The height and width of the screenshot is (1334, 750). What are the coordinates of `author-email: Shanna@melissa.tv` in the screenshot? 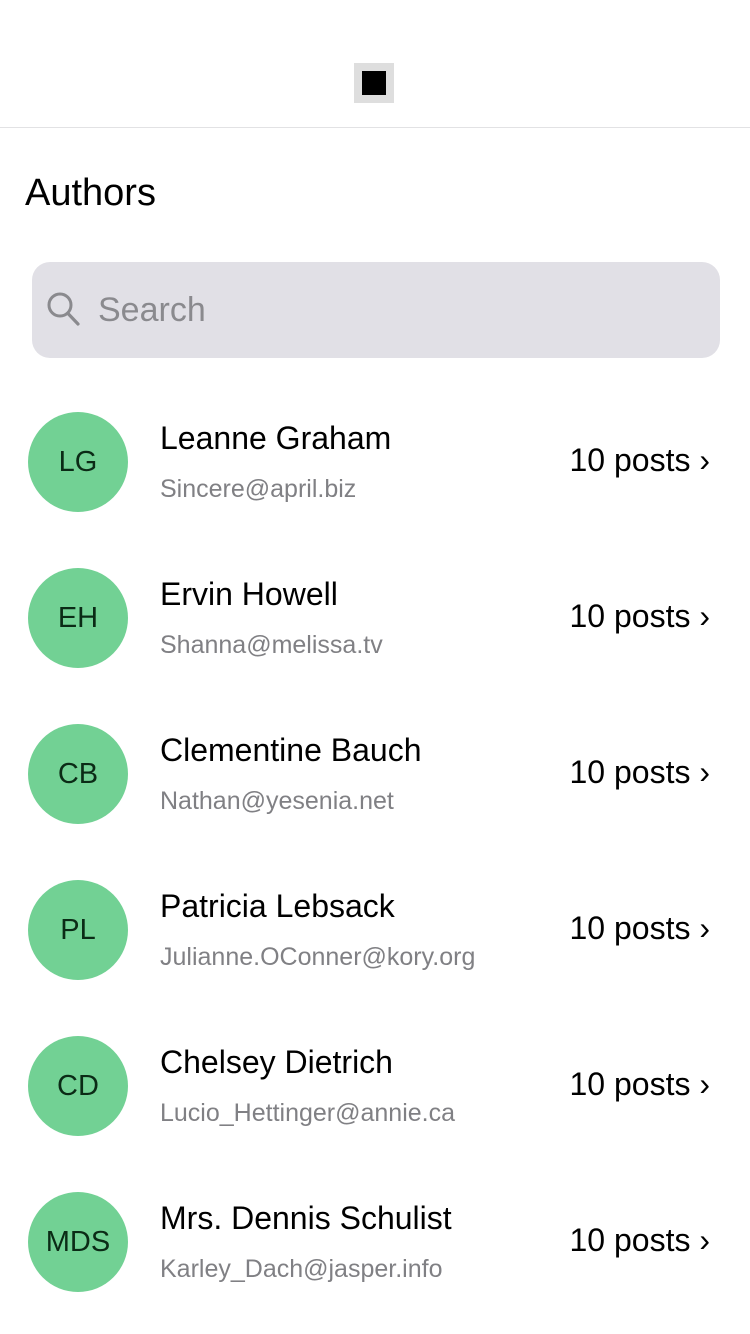 It's located at (271, 645).